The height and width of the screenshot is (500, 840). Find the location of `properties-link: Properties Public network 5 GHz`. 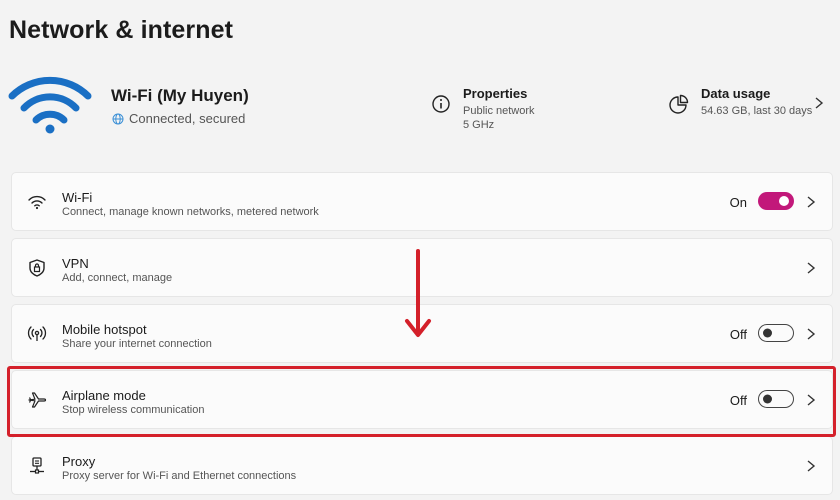

properties-link: Properties Public network 5 GHz is located at coordinates (483, 108).